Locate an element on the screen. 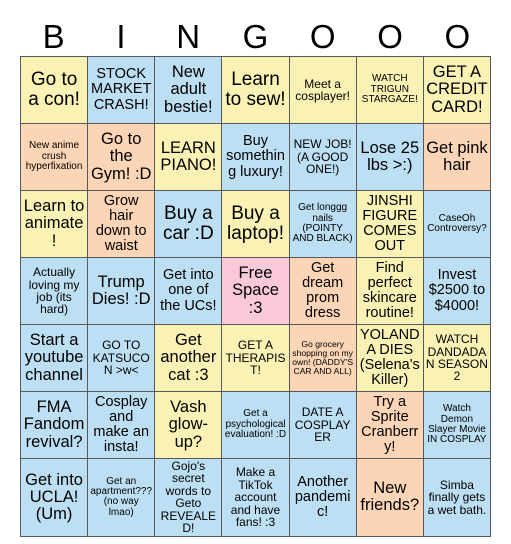  bingo-cell-0-1: STOCK MARKET CRASH! is located at coordinates (121, 90).